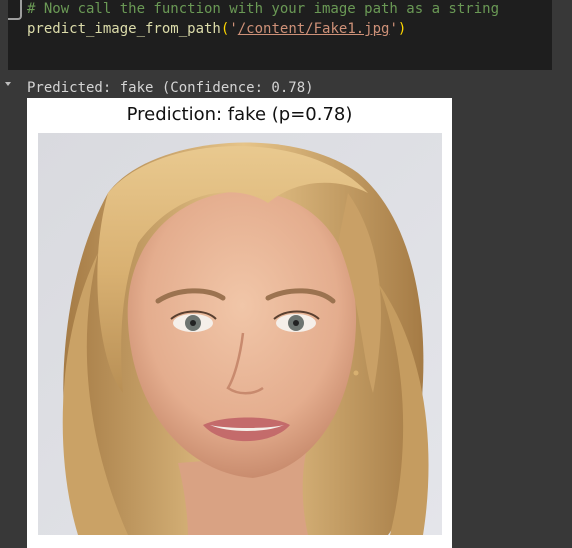  What do you see at coordinates (239, 114) in the screenshot?
I see `figure-title: Prediction: fake (p=0.78)` at bounding box center [239, 114].